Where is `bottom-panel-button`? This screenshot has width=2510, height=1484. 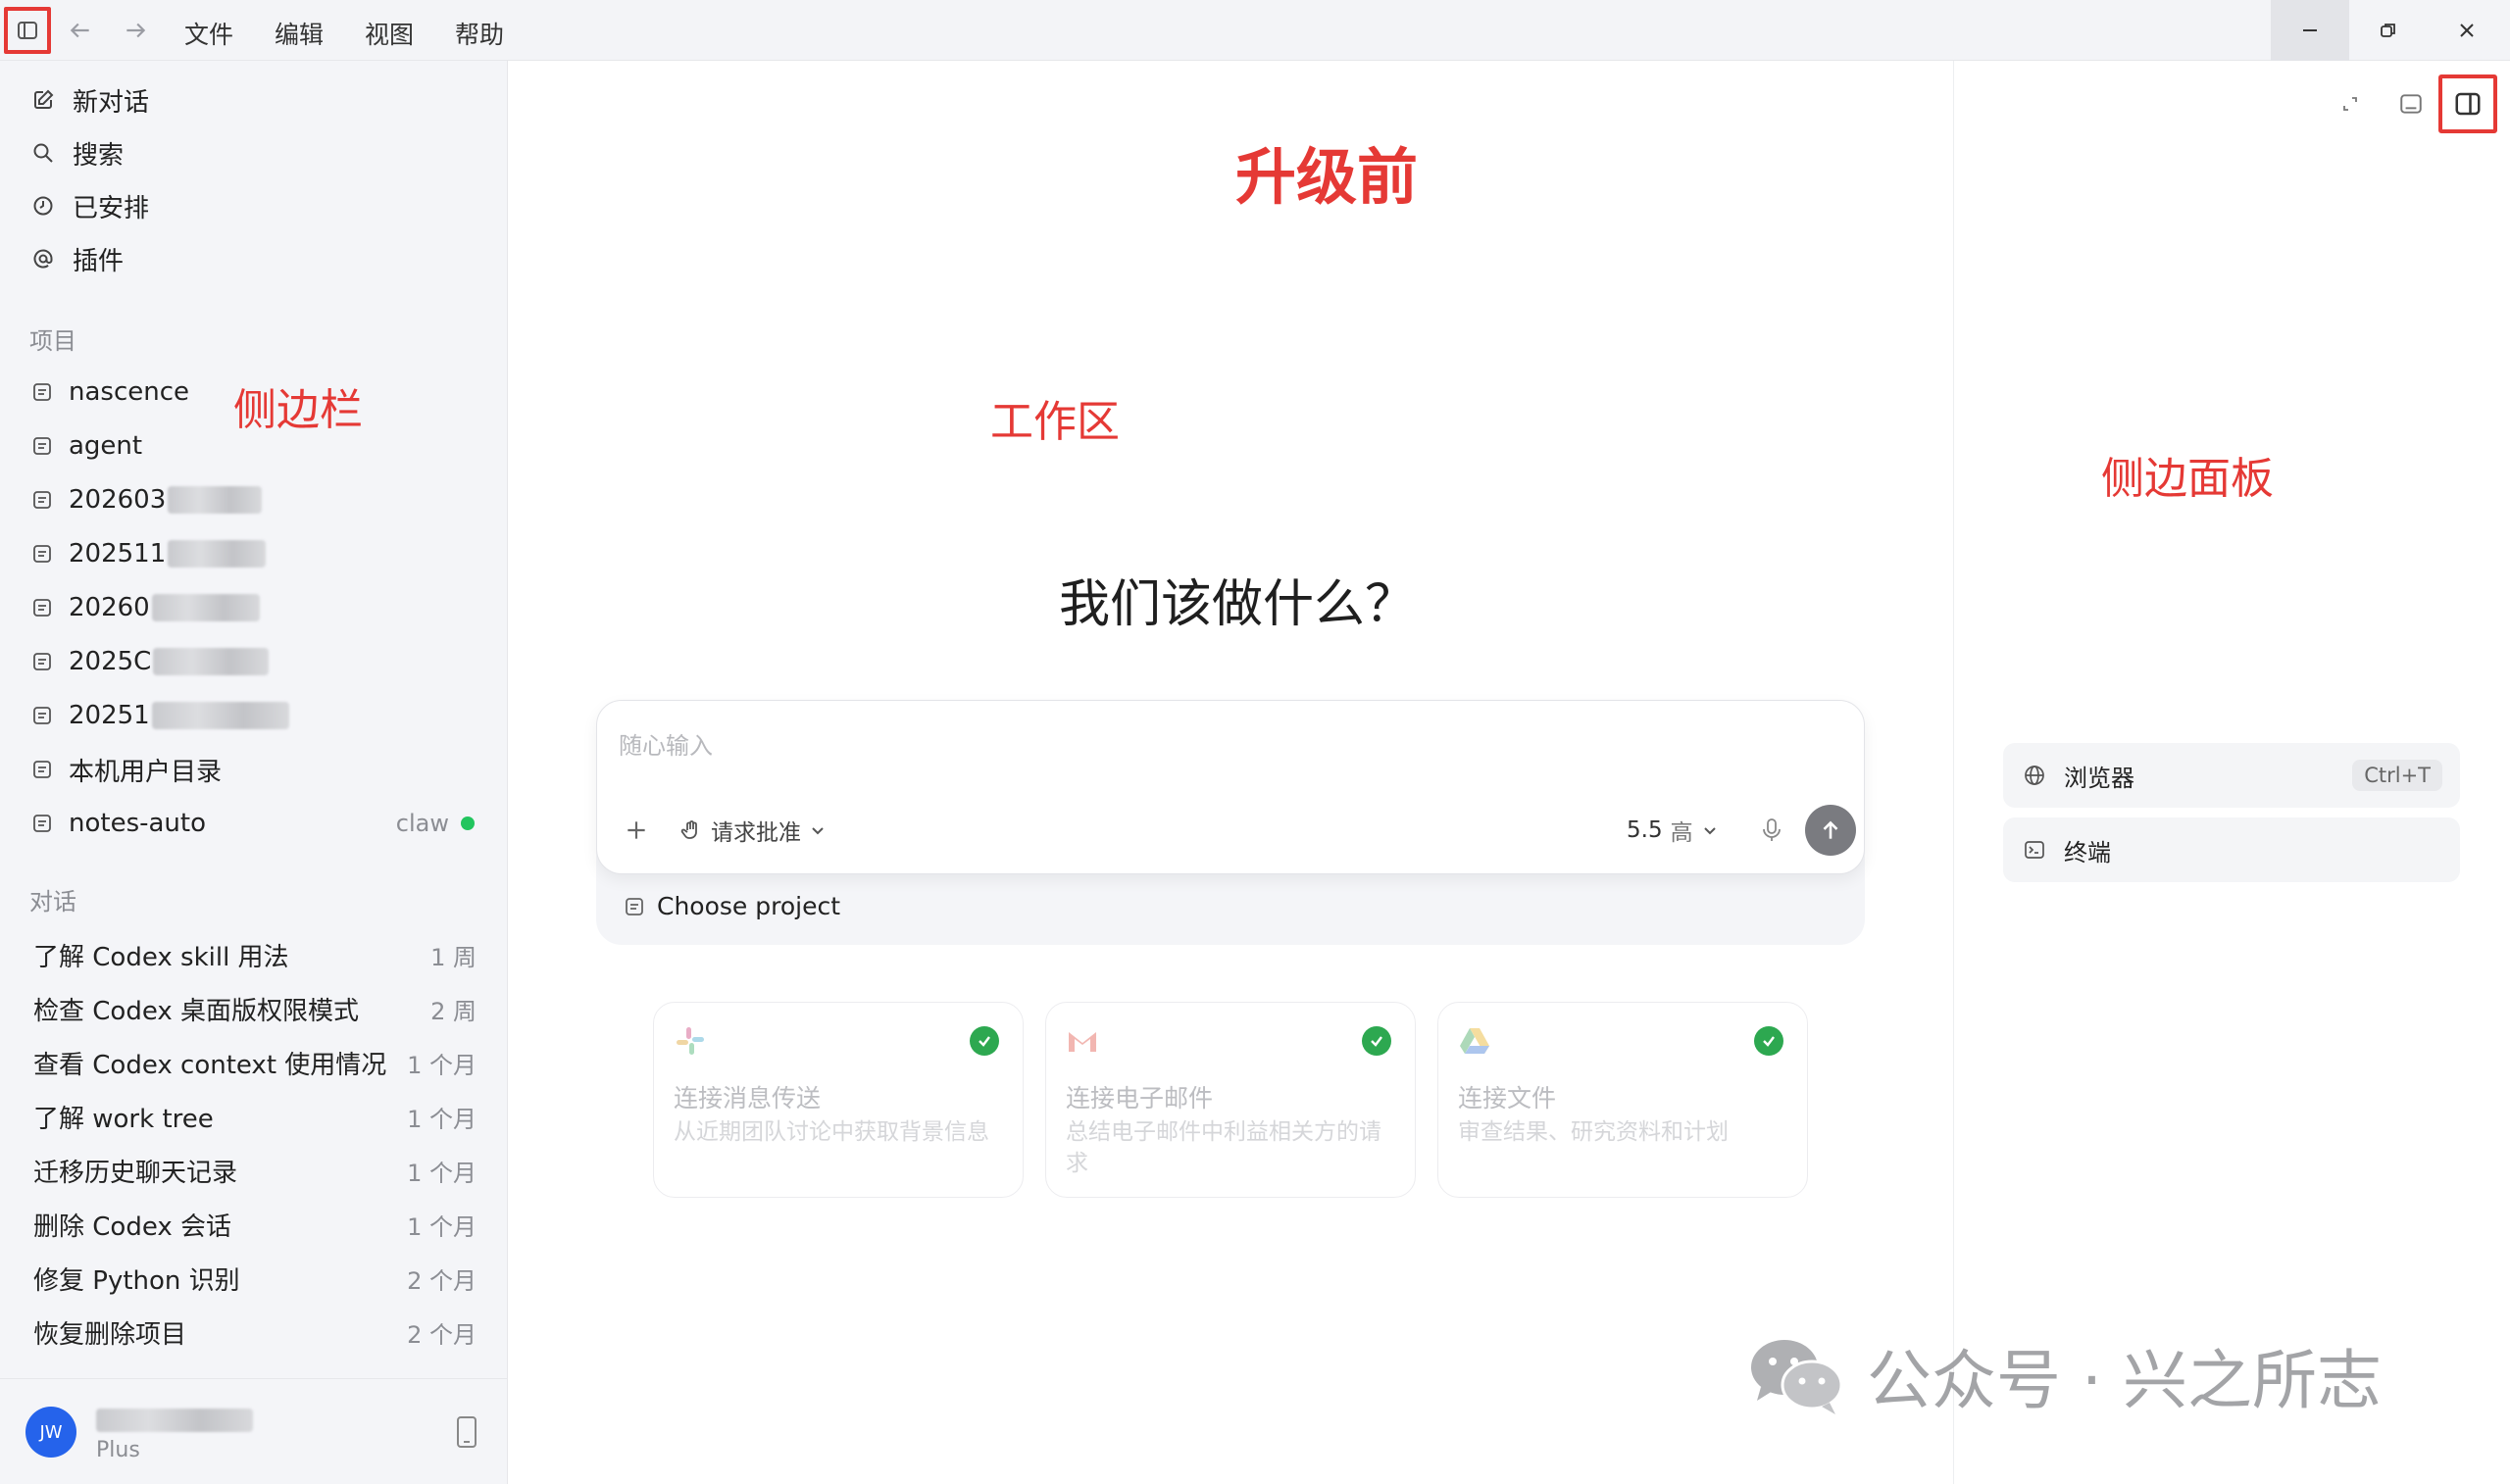
bottom-panel-button is located at coordinates (2411, 104).